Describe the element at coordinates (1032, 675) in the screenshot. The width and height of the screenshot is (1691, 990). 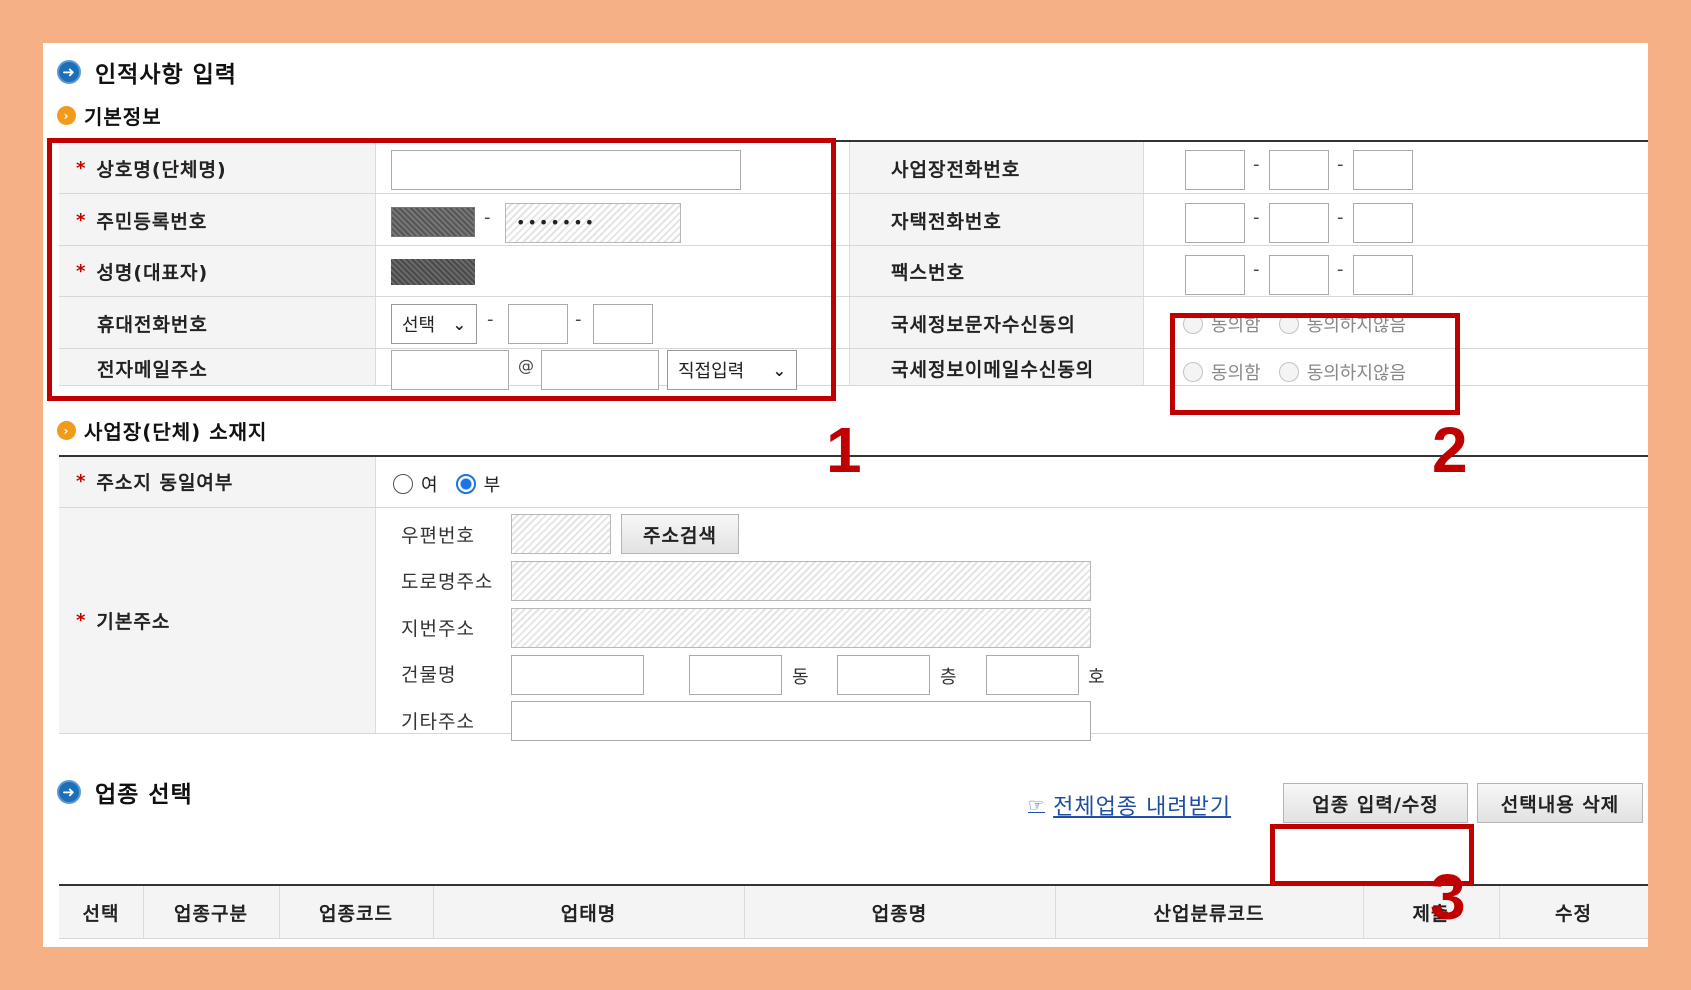
I see `building-ho-input` at that location.